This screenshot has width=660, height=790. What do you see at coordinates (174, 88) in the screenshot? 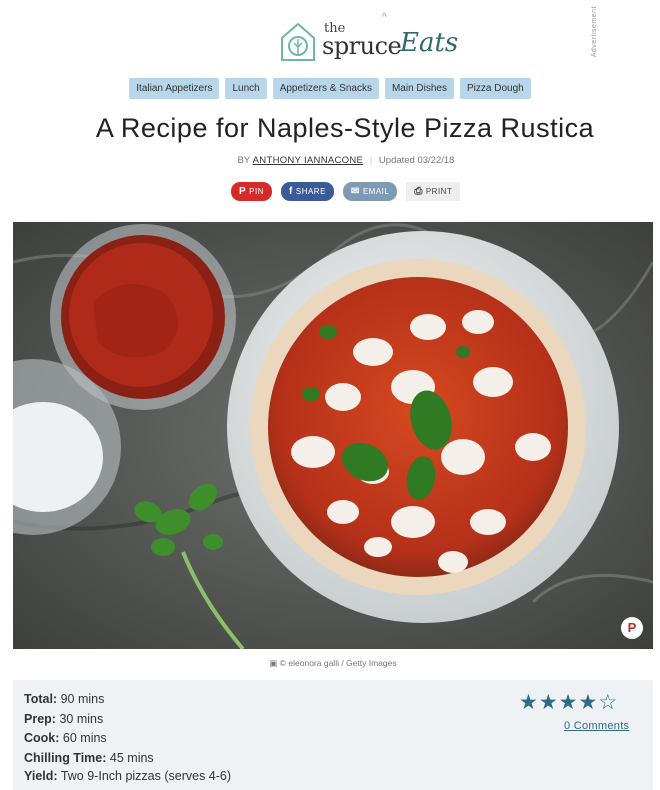
I see `tag-italian-appetizers: Italian Appetizers` at bounding box center [174, 88].